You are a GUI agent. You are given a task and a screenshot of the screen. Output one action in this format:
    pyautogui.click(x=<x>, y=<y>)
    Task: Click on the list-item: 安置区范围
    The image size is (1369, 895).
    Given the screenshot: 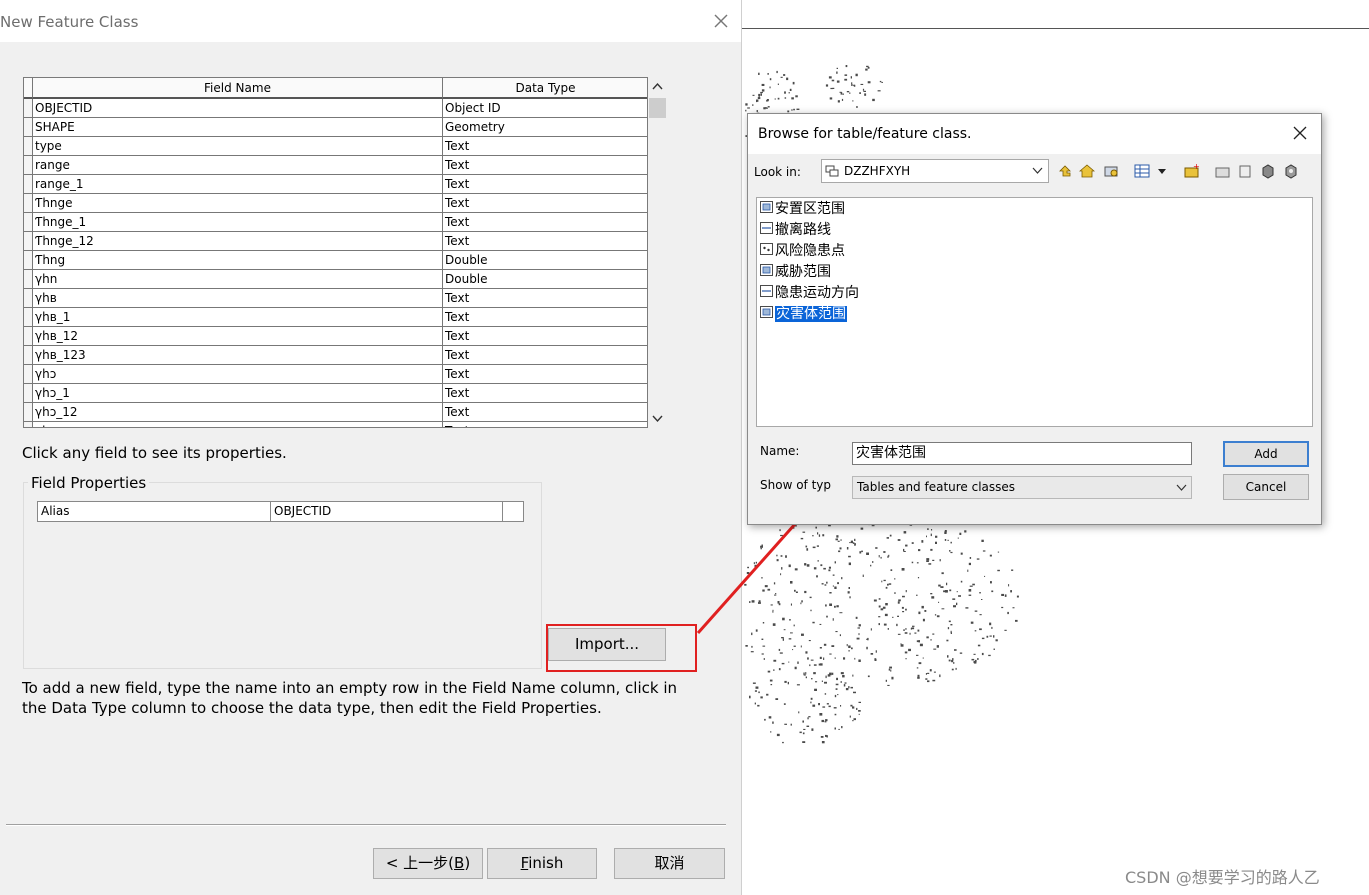 What is the action you would take?
    pyautogui.click(x=802, y=209)
    